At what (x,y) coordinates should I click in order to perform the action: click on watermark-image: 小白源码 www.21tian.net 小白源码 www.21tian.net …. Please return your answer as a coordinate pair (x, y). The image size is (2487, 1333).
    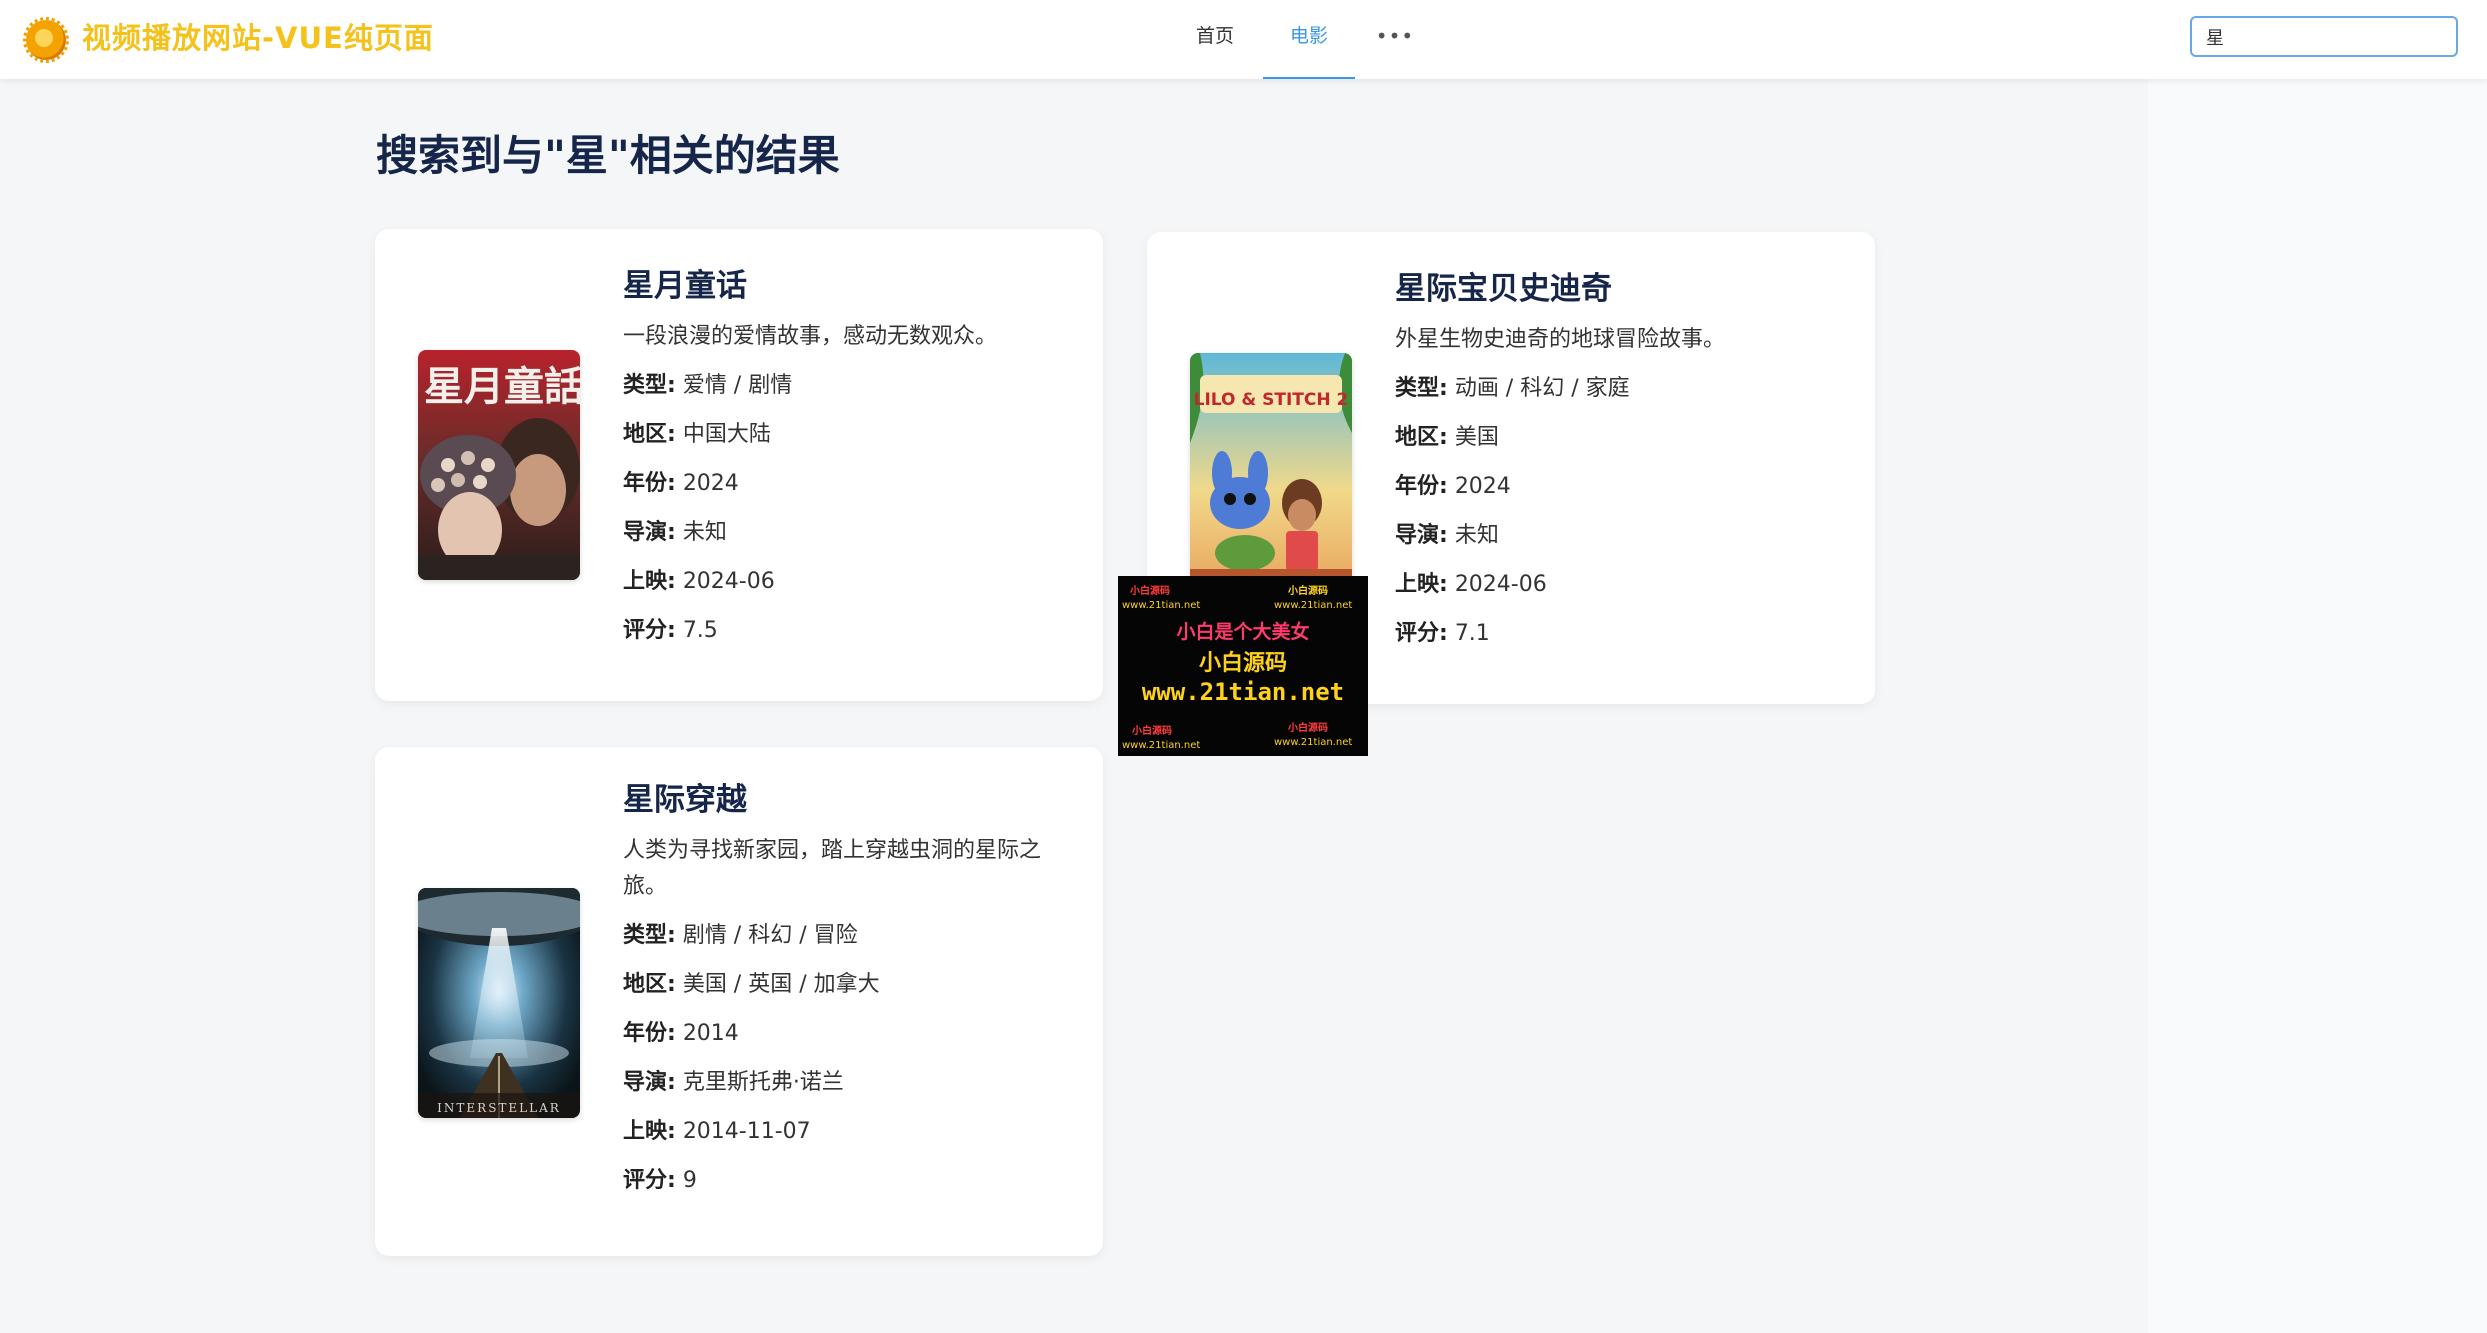
    Looking at the image, I should click on (1237, 667).